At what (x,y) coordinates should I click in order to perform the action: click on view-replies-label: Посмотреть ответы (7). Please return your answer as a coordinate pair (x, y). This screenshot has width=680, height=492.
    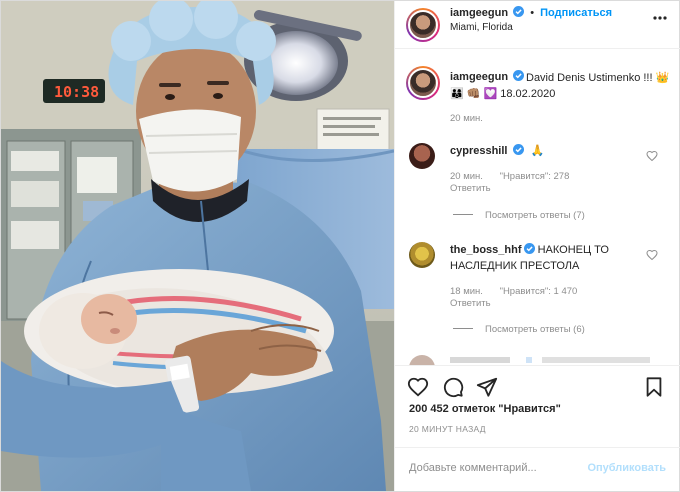
    Looking at the image, I should click on (535, 215).